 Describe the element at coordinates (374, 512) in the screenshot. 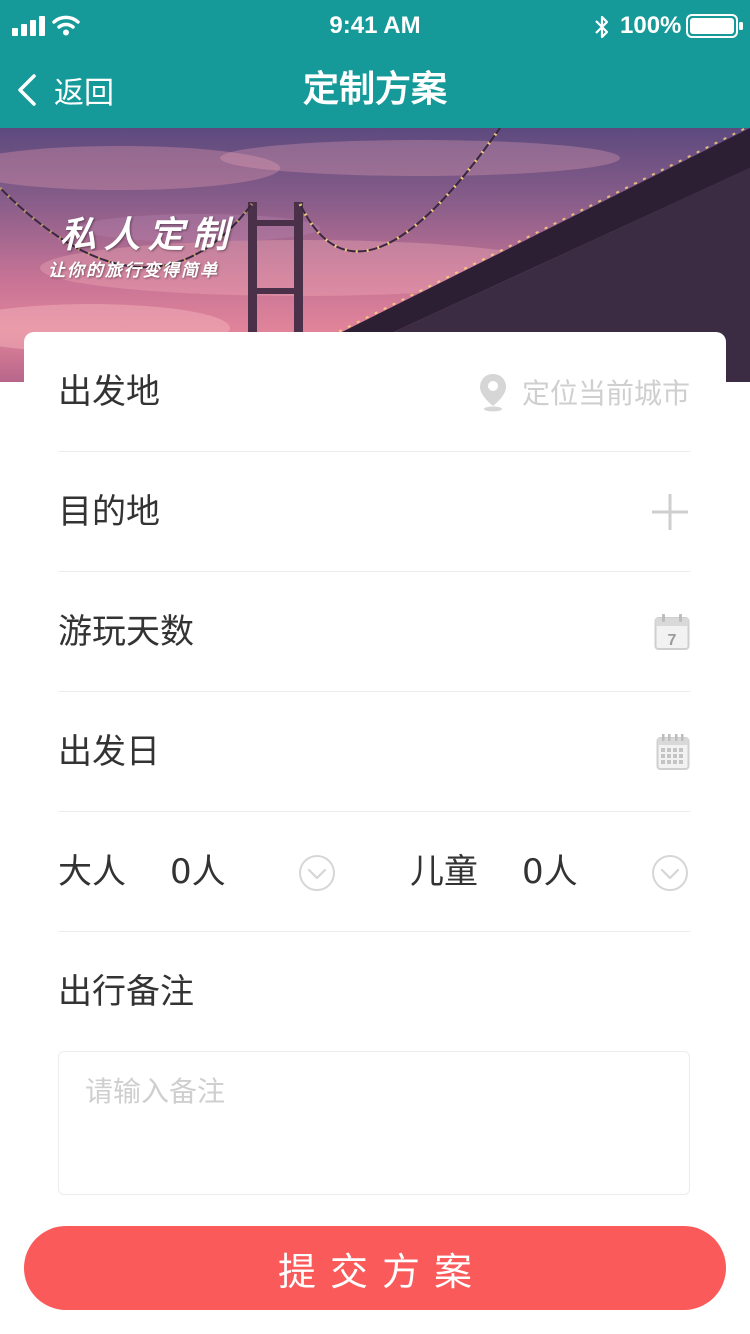

I see `destination-row: 目的地` at that location.